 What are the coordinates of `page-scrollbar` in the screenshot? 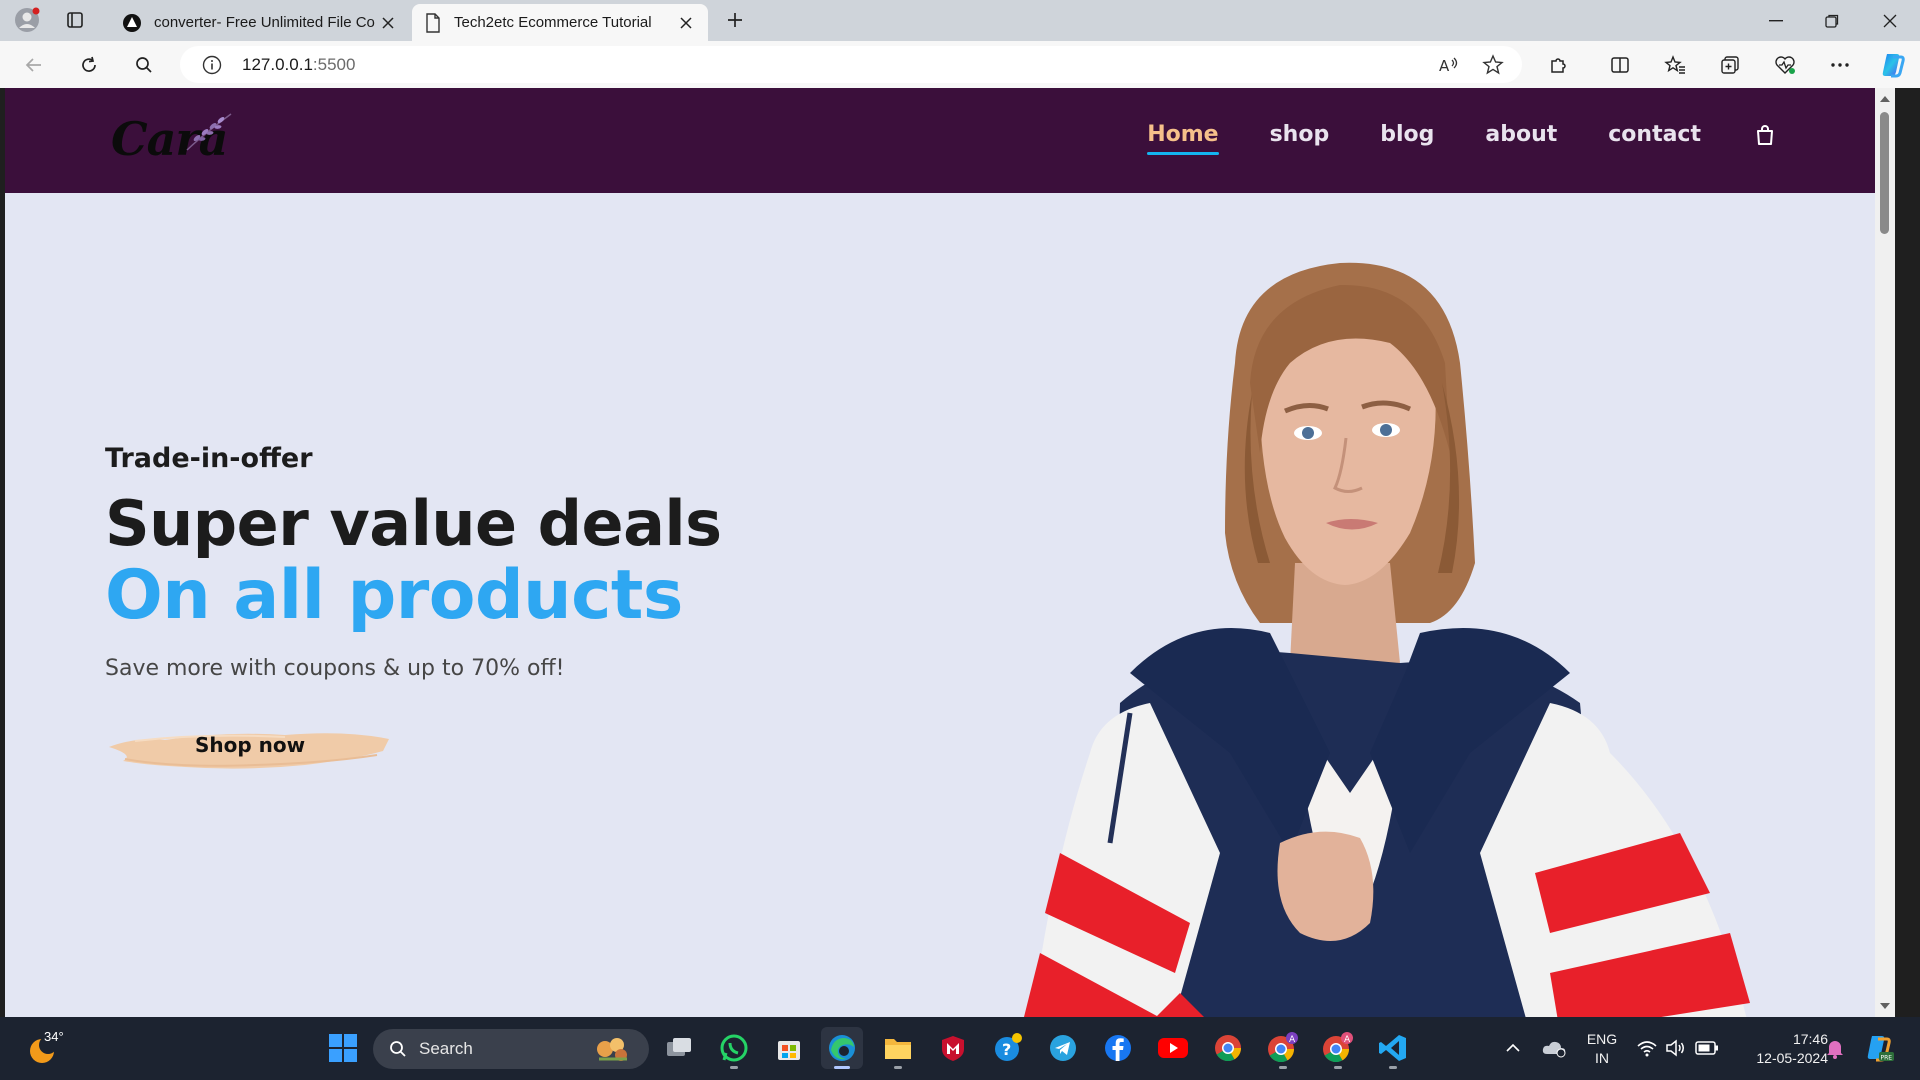 It's located at (1885, 552).